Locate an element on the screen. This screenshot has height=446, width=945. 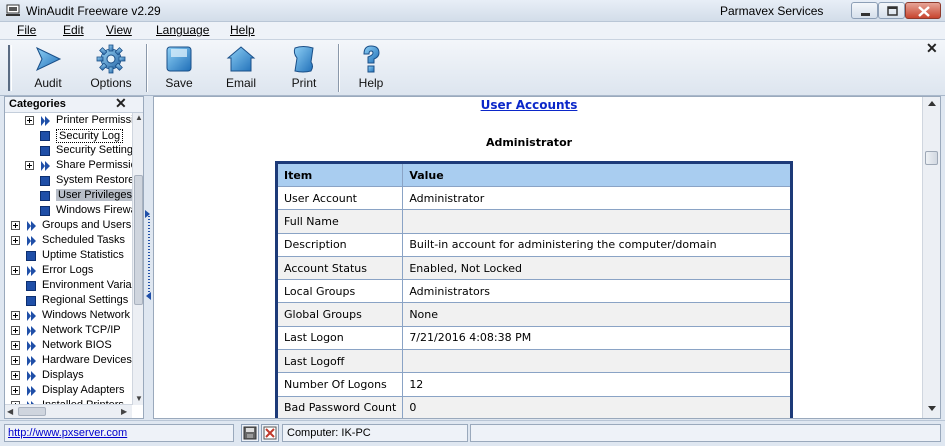
website-link: http://www.pxserver.com is located at coordinates (119, 433).